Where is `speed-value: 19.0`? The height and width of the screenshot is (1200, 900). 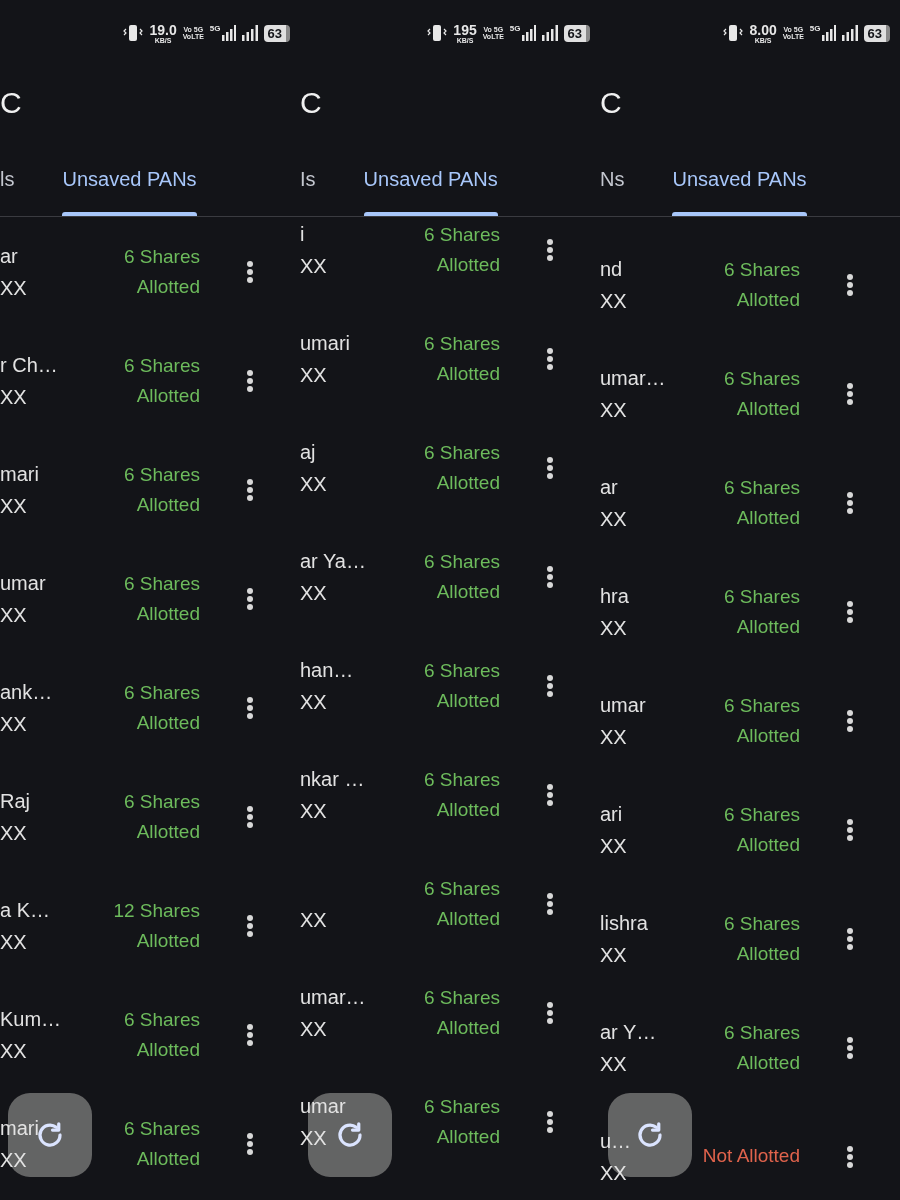
speed-value: 19.0 is located at coordinates (163, 29).